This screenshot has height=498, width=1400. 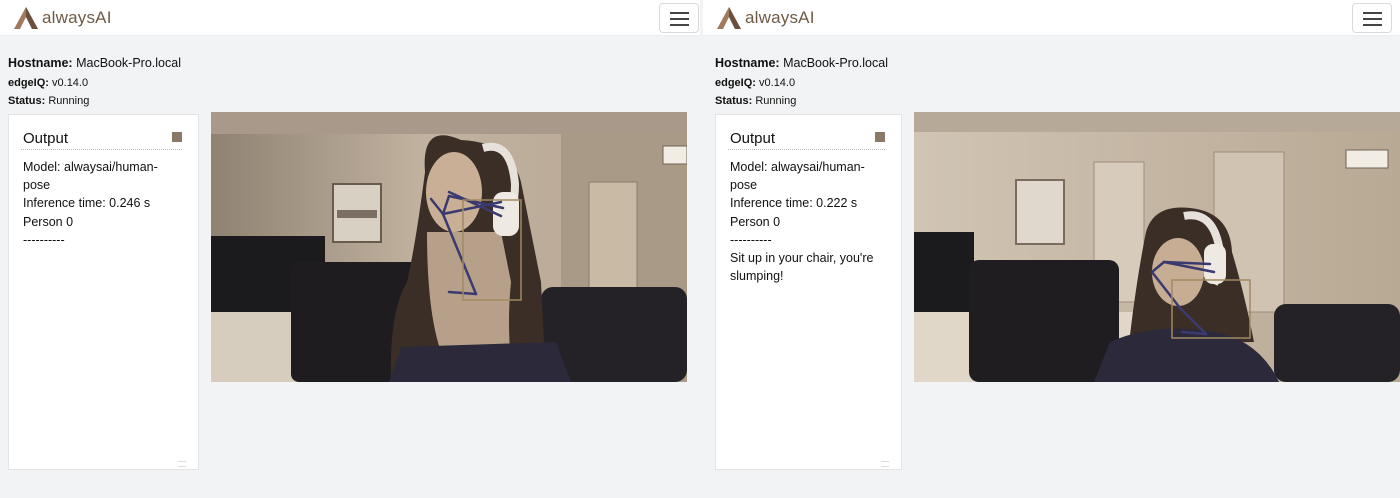 What do you see at coordinates (802, 267) in the screenshot?
I see `posture-alert: Sit up in your chair, you're slumping!` at bounding box center [802, 267].